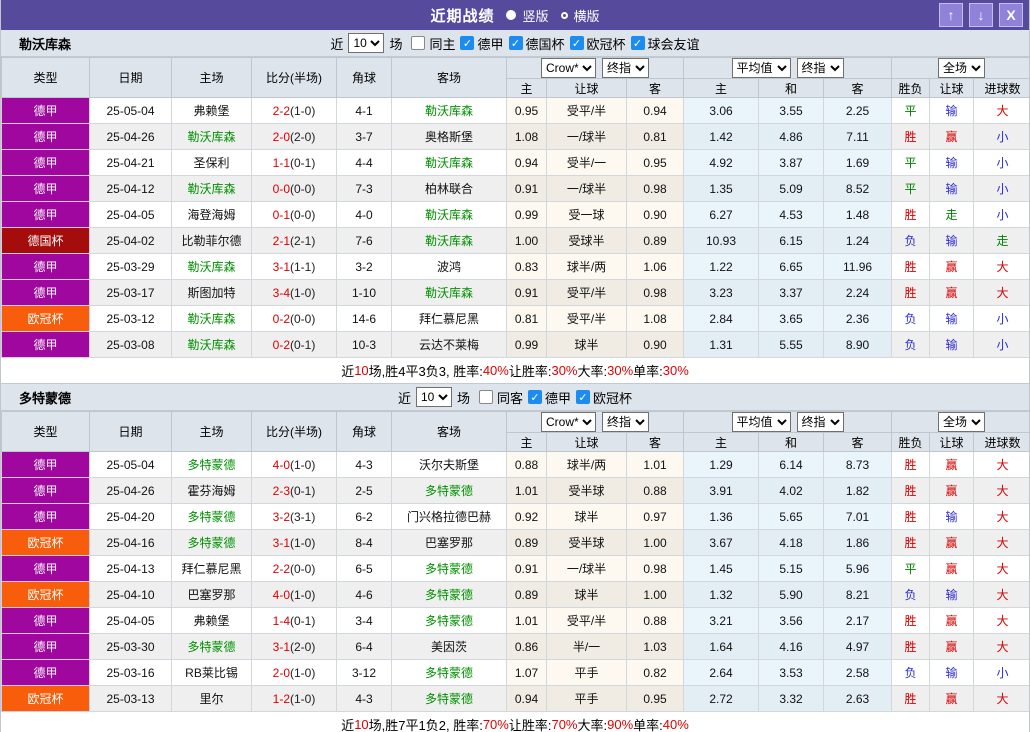 This screenshot has height=732, width=1030. Describe the element at coordinates (526, 318) in the screenshot. I see `hcap-home-odds: 0.81` at that location.